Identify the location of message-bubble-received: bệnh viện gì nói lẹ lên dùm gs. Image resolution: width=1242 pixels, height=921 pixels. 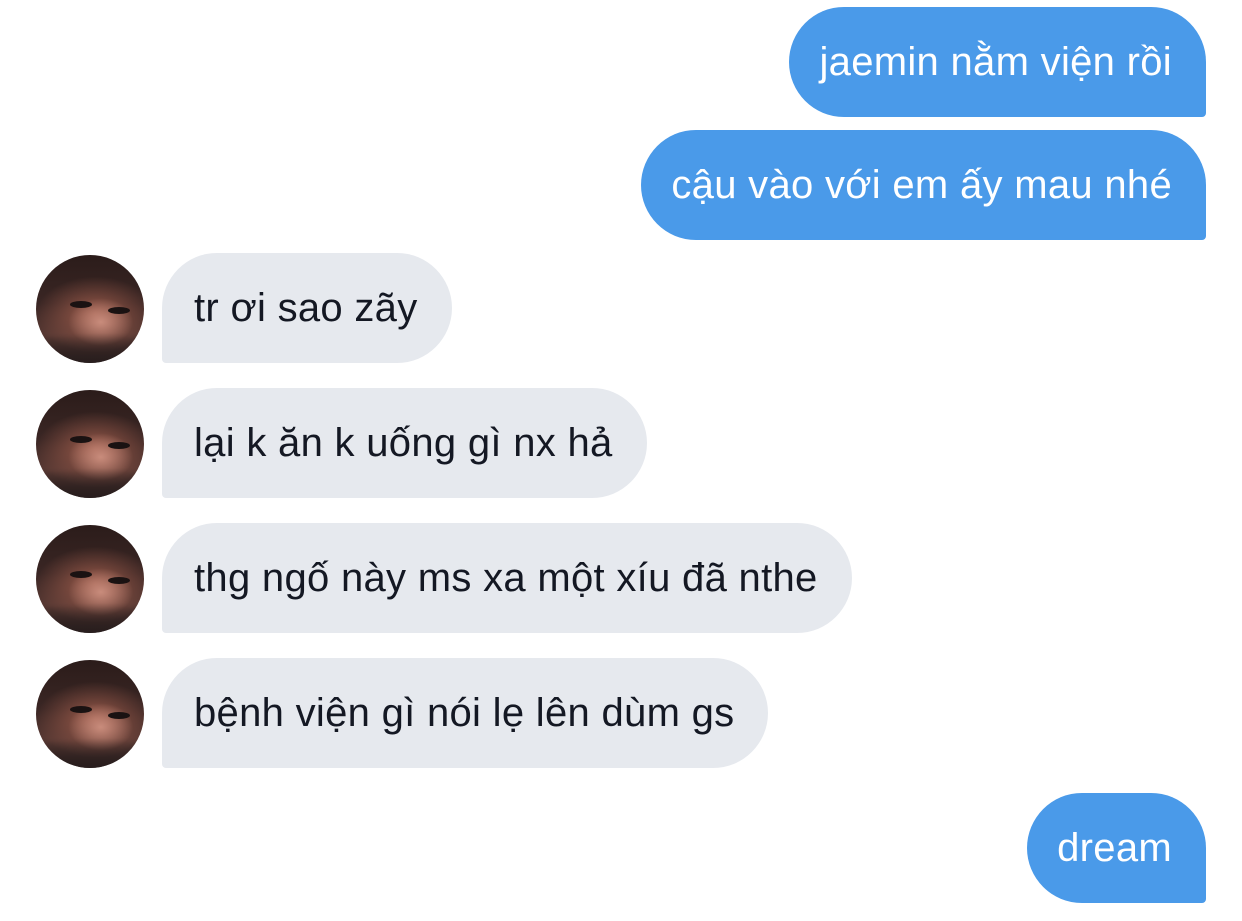
(465, 713).